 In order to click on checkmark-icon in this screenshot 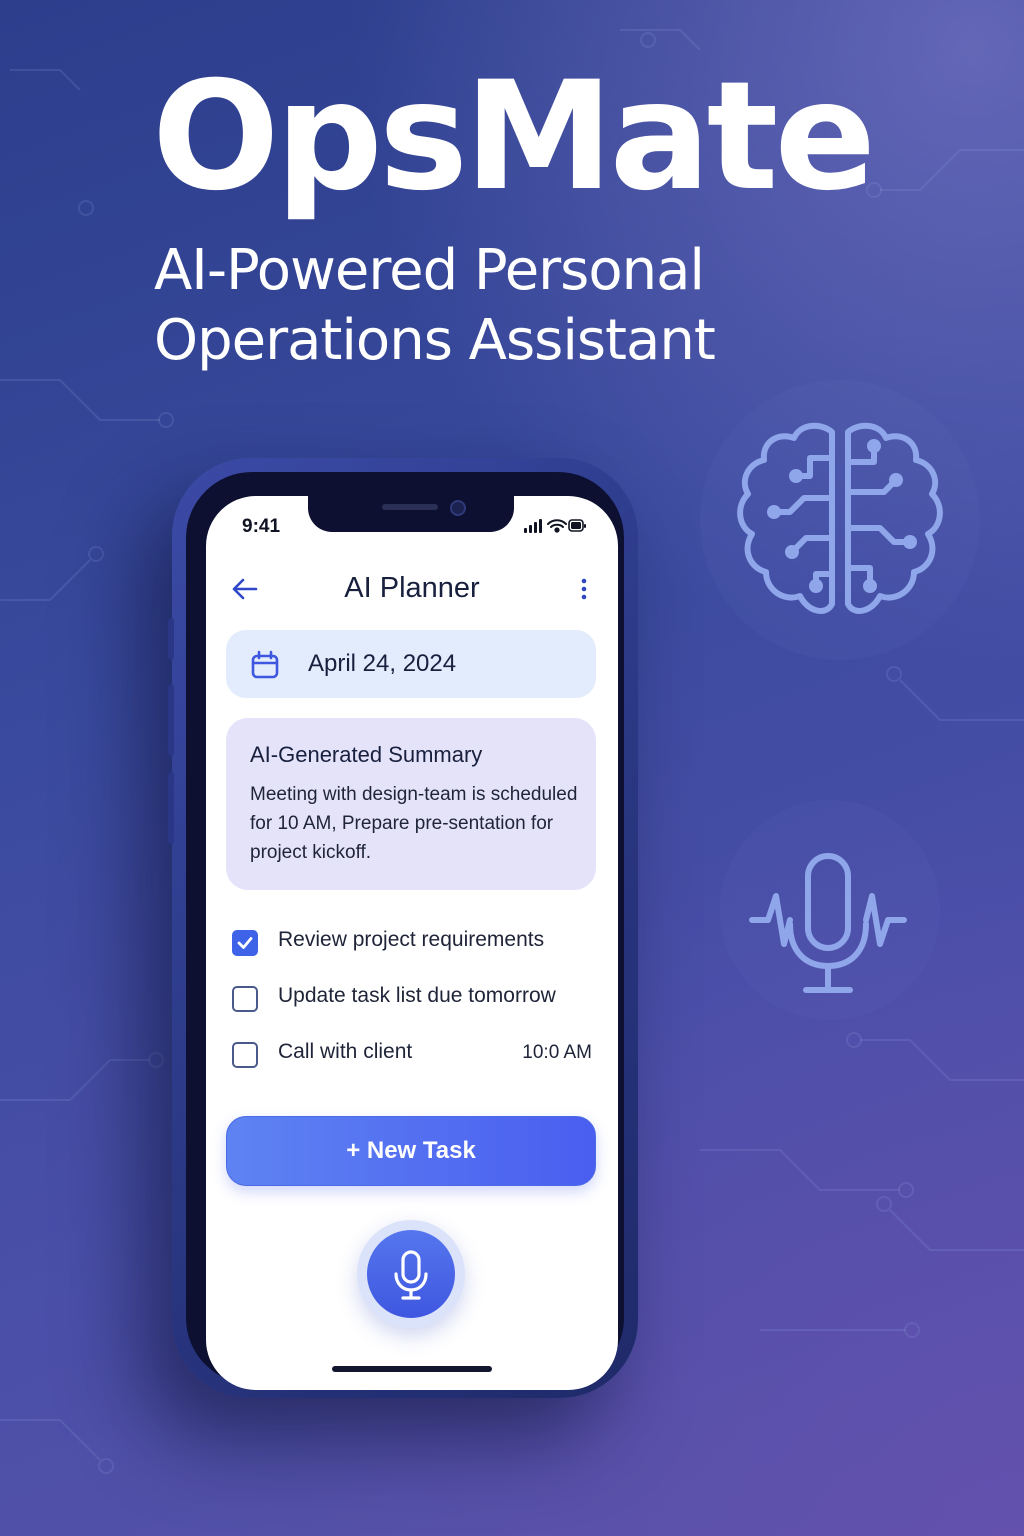, I will do `click(245, 943)`.